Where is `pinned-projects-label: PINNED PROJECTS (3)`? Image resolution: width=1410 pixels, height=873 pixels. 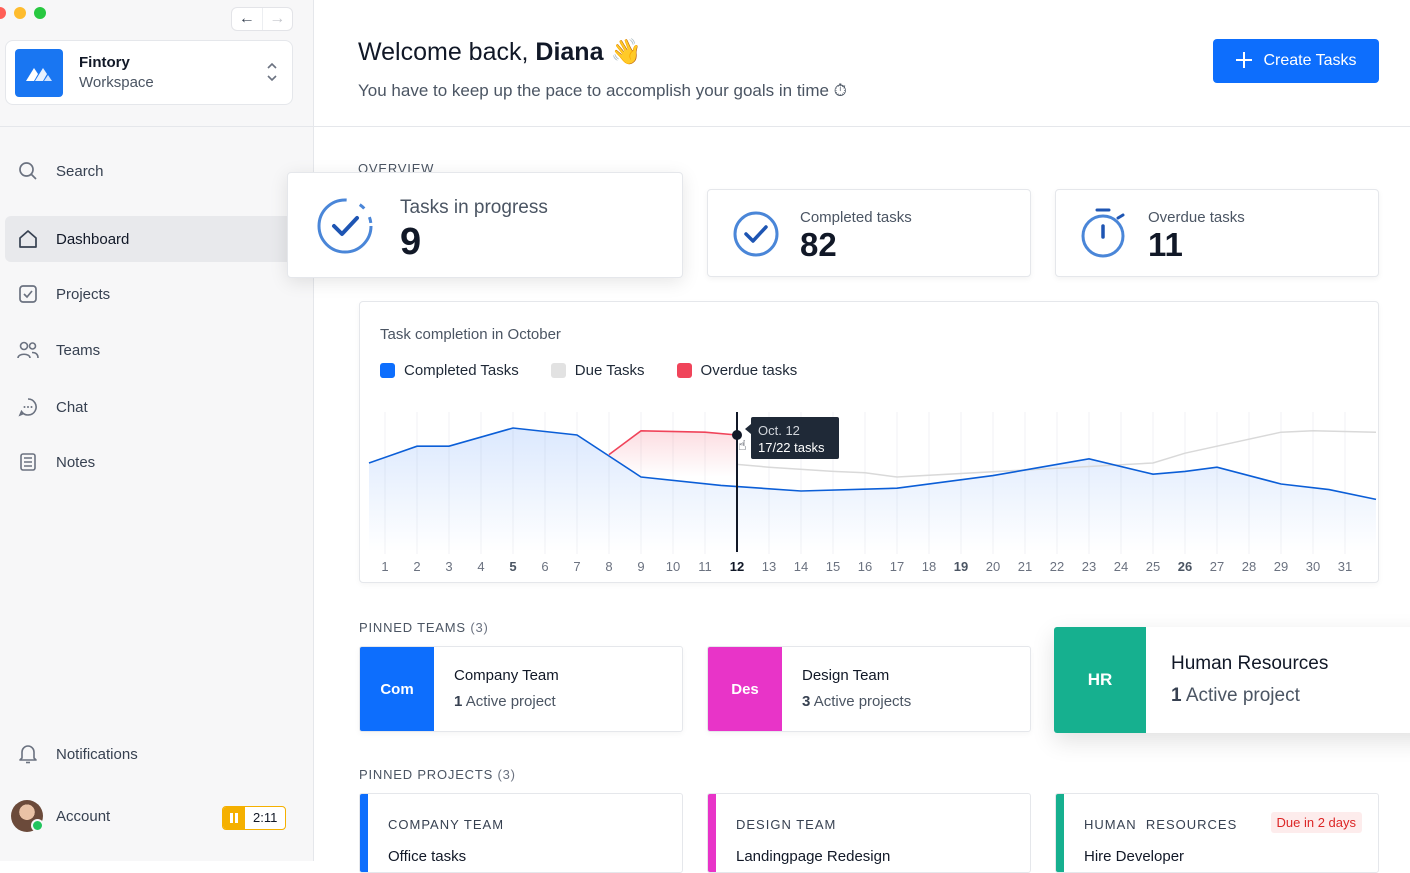
pinned-projects-label: PINNED PROJECTS (3) is located at coordinates (437, 774).